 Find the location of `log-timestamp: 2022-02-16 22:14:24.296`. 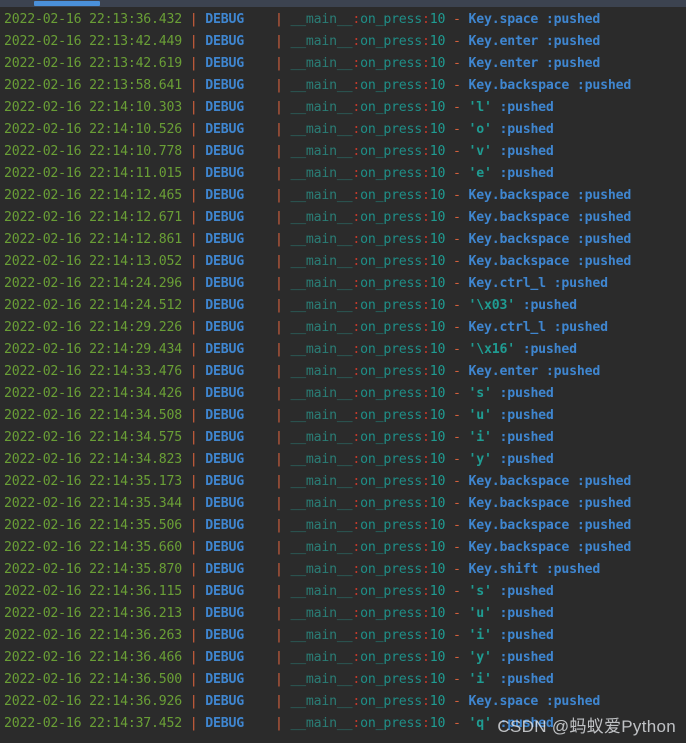

log-timestamp: 2022-02-16 22:14:24.296 is located at coordinates (93, 283).